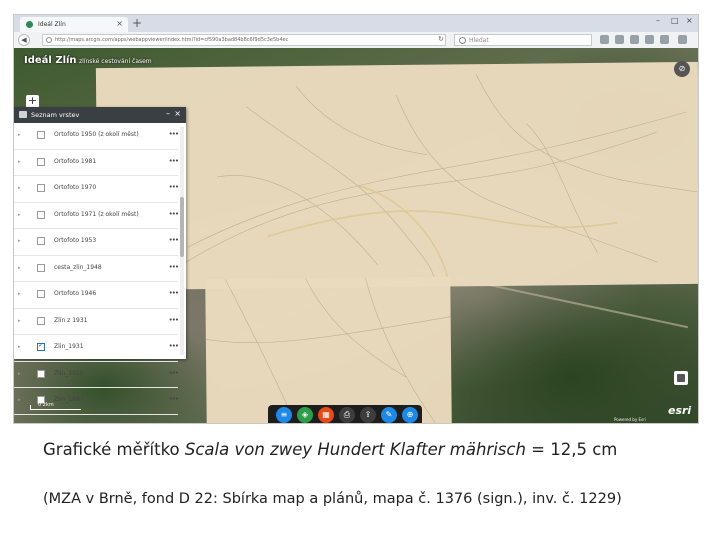 This screenshot has height=540, width=720. What do you see at coordinates (326, 415) in the screenshot?
I see `basemap-tool-button: ▦` at bounding box center [326, 415].